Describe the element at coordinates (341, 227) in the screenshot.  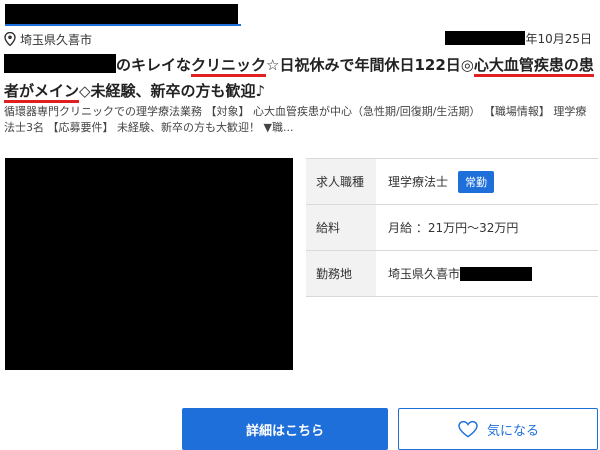
I see `info-label: 給料` at that location.